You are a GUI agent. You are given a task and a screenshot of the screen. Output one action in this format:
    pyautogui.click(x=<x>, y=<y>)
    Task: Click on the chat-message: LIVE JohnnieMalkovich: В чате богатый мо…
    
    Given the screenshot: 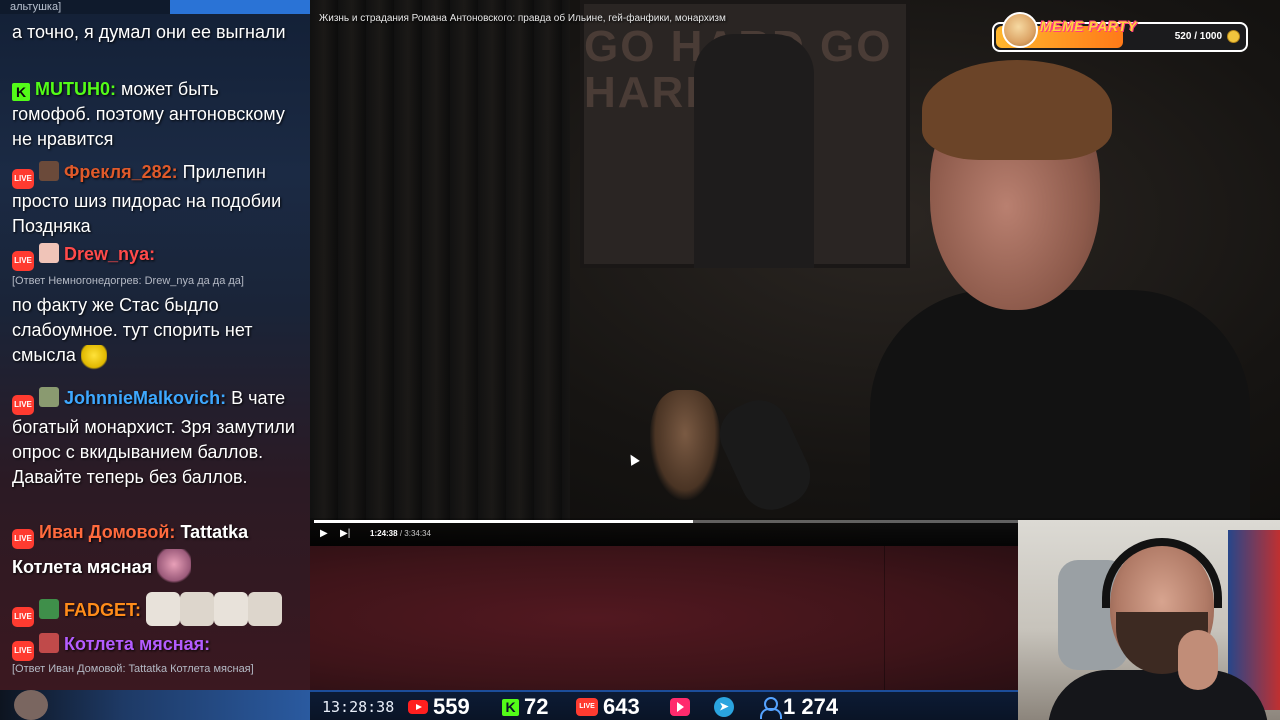 What is the action you would take?
    pyautogui.click(x=157, y=438)
    